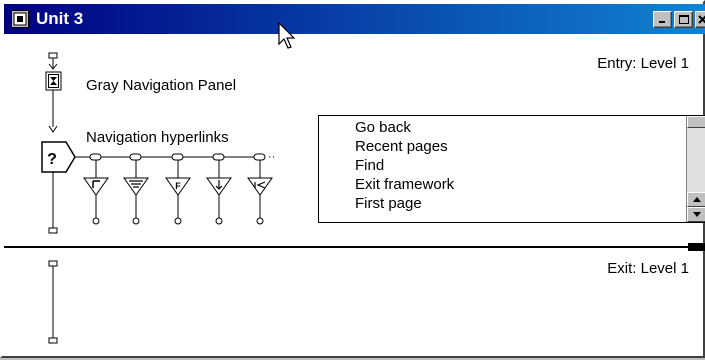  What do you see at coordinates (53, 81) in the screenshot?
I see `display-icon` at bounding box center [53, 81].